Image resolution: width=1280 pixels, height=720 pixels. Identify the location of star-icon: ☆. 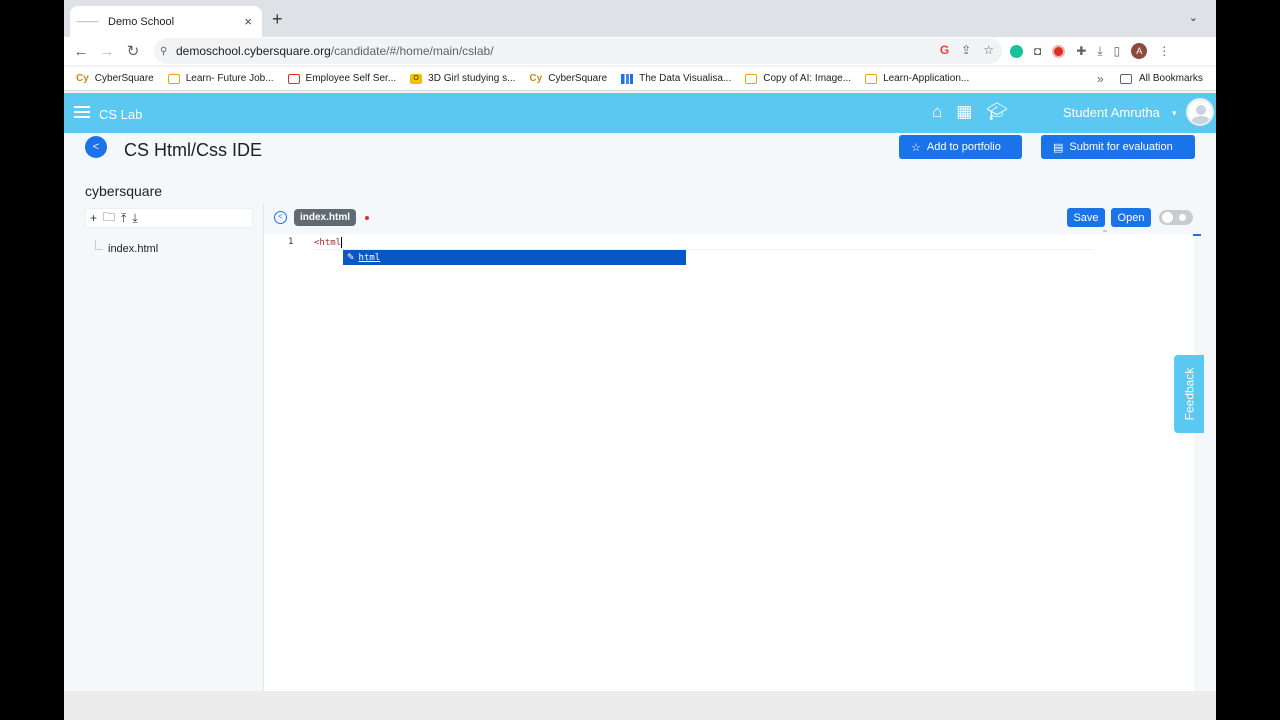
(916, 147).